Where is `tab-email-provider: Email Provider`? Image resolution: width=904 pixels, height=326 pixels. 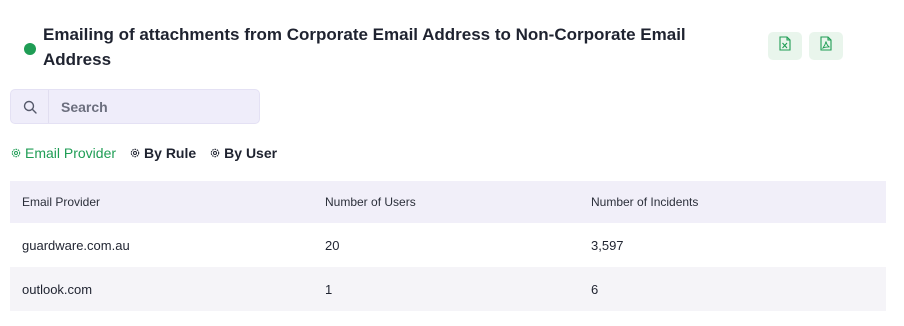
tab-email-provider: Email Provider is located at coordinates (63, 153).